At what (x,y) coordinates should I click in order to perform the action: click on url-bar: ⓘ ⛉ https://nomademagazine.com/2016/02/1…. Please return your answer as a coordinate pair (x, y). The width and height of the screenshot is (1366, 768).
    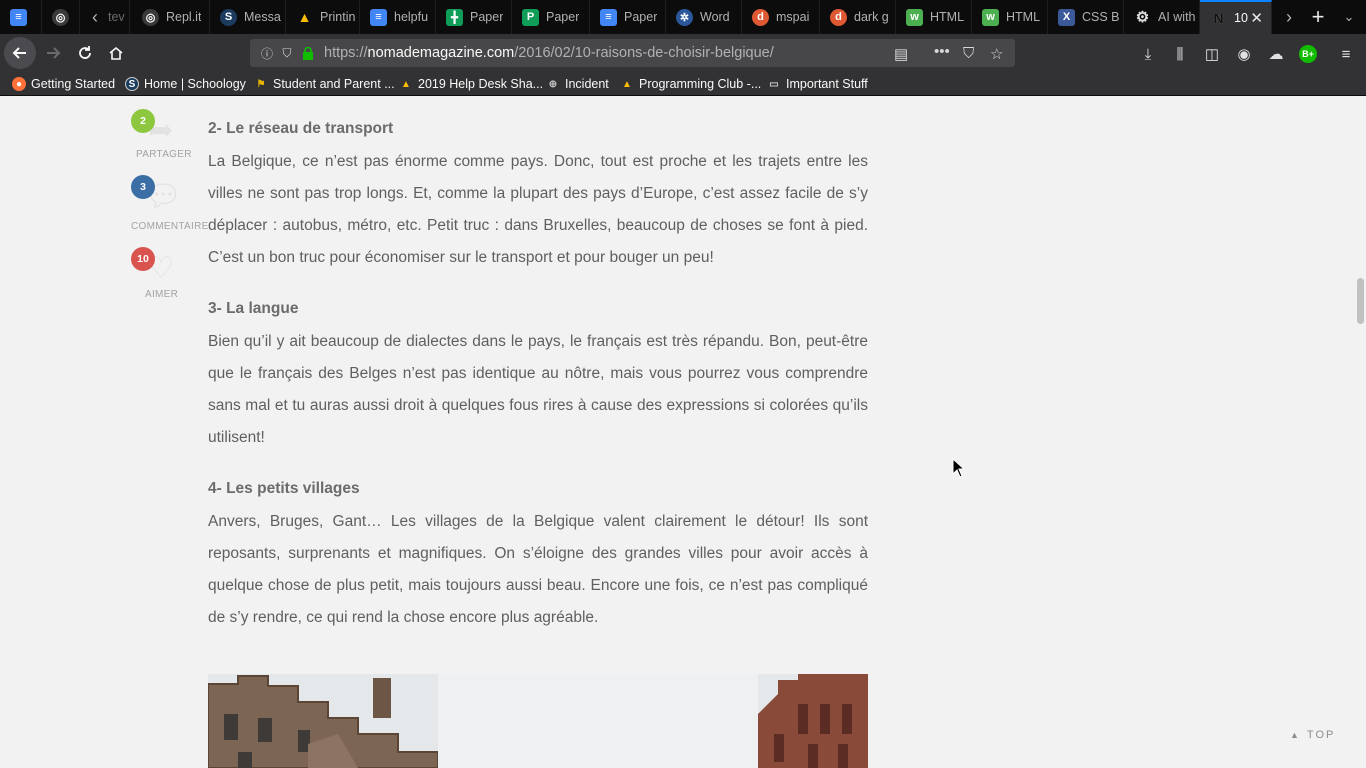
    Looking at the image, I should click on (632, 53).